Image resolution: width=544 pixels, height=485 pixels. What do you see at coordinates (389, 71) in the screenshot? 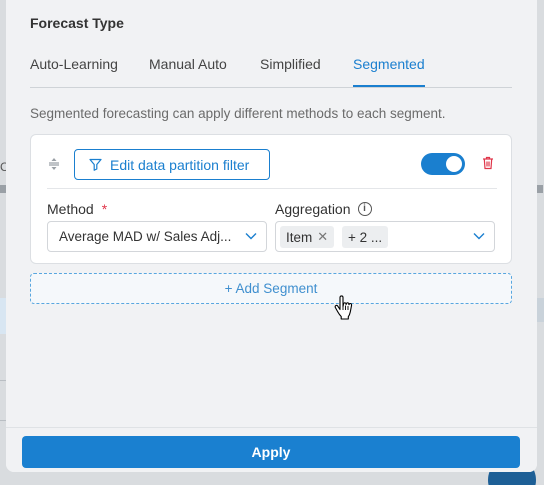
I see `tab-segmented: Segmented` at bounding box center [389, 71].